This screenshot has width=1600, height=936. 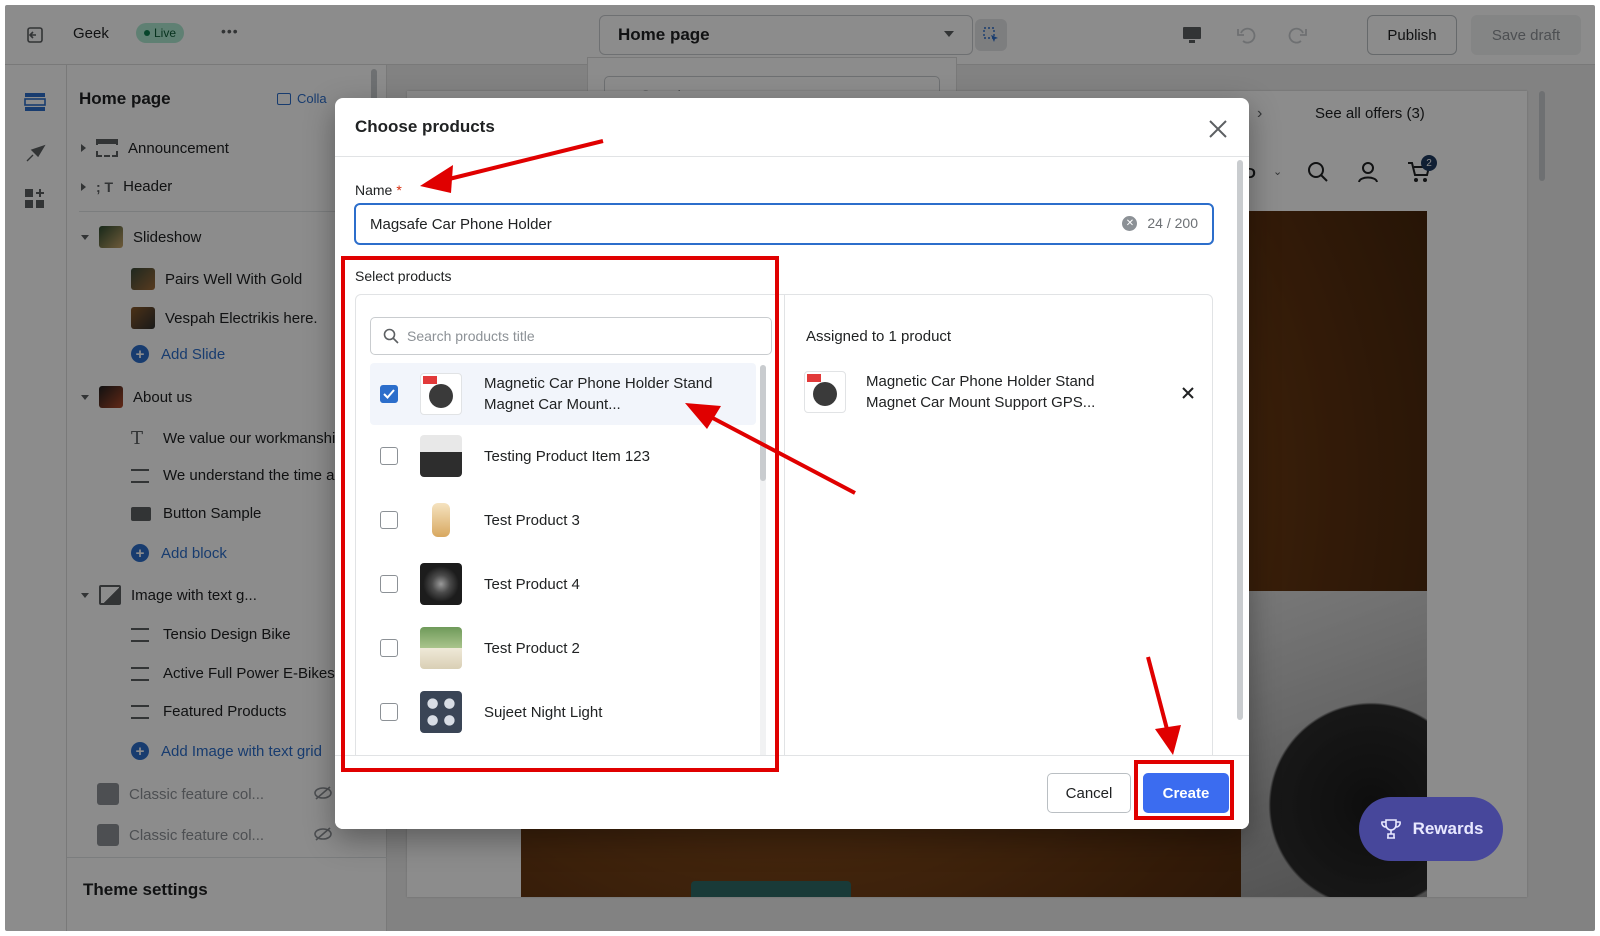 I want to click on name-input: Magsafe Car Phone Holder ✕ 24 / 200, so click(x=784, y=224).